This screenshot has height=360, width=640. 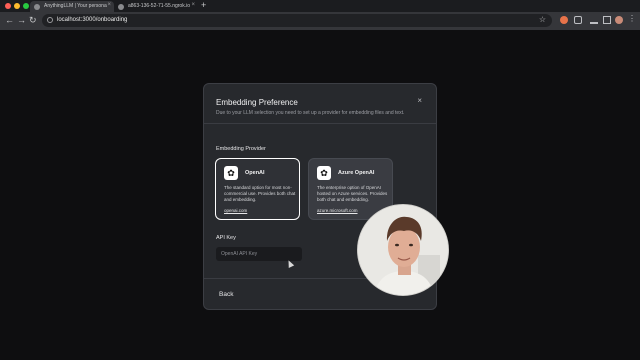 I want to click on extensions-puzzle-icon, so click(x=578, y=20).